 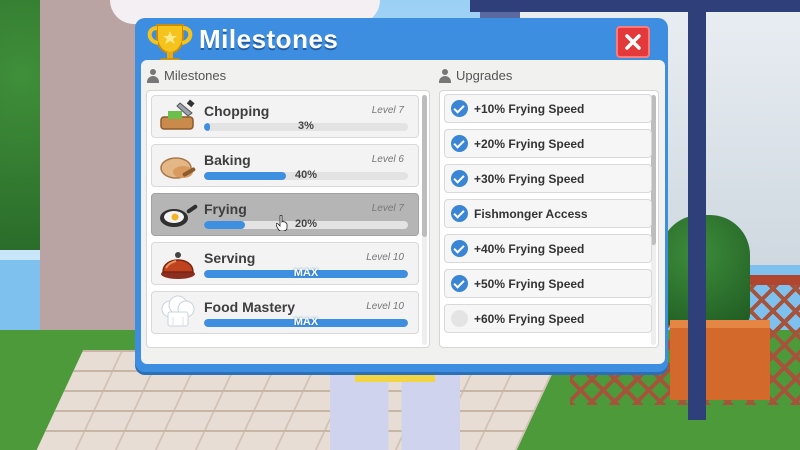 I want to click on milestones-heading: Milestones, so click(x=186, y=75).